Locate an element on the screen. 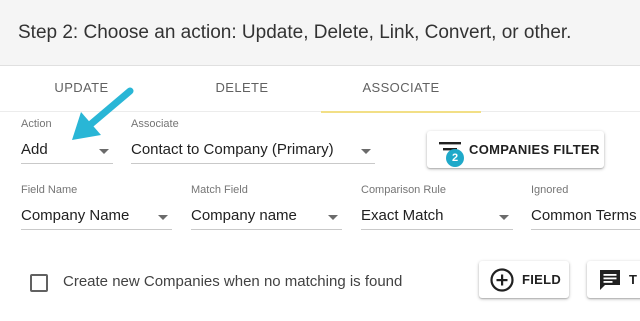 The height and width of the screenshot is (321, 640). associate-select-value: Contact to Company (Primary) is located at coordinates (232, 149).